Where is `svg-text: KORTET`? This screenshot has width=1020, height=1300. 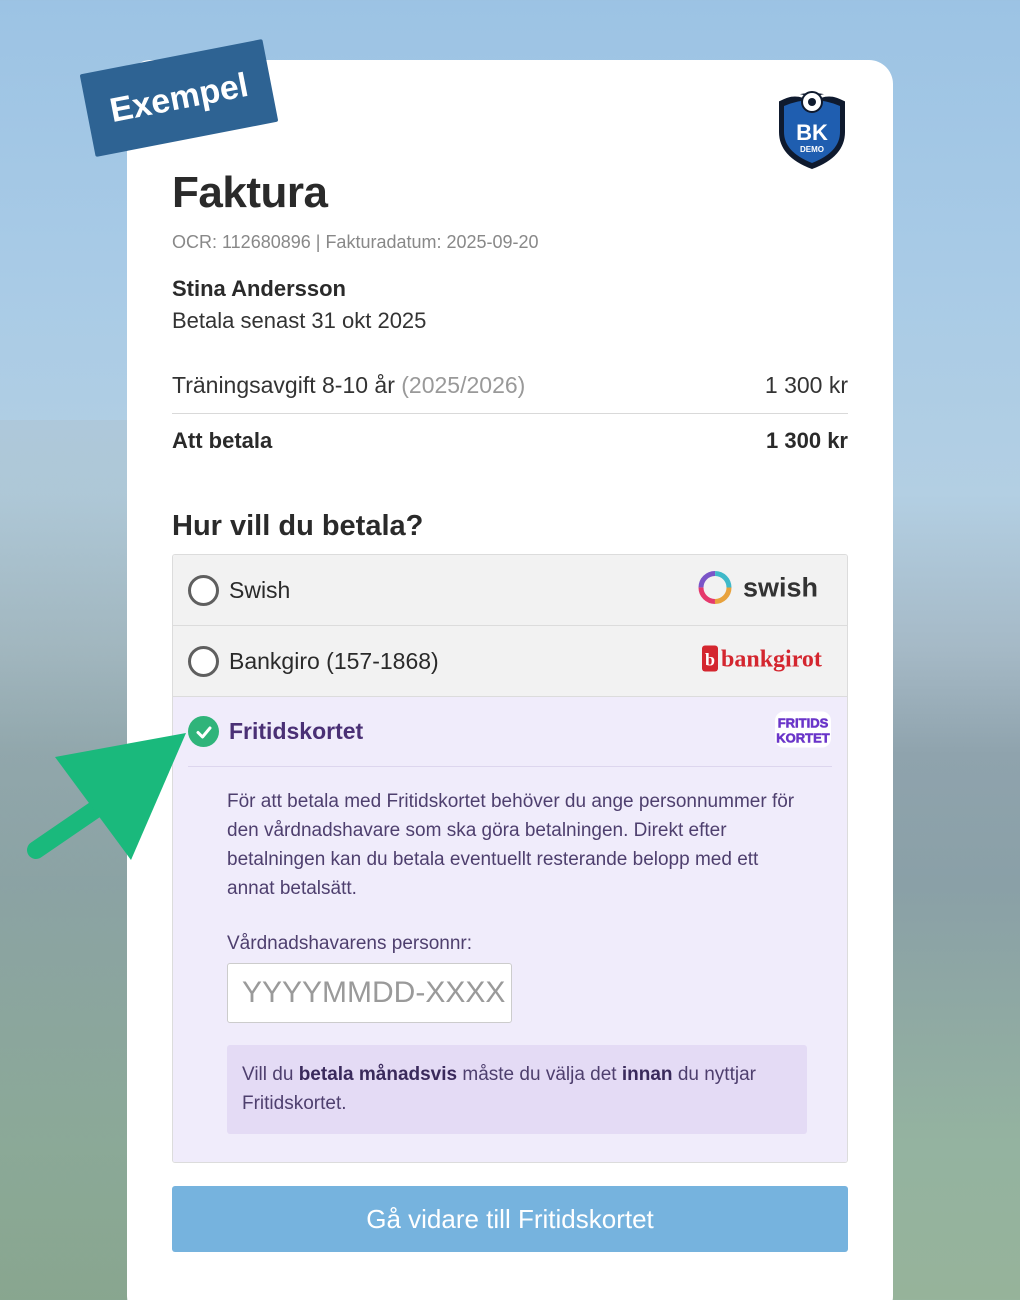 svg-text: KORTET is located at coordinates (803, 737).